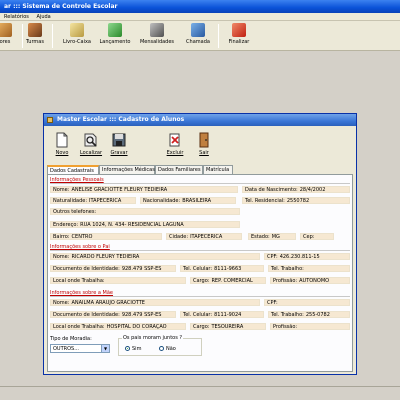 This screenshot has width=400, height=400. Describe the element at coordinates (93, 200) in the screenshot. I see `naturalidade-field: Naturalidade: ITAPECERICA` at that location.